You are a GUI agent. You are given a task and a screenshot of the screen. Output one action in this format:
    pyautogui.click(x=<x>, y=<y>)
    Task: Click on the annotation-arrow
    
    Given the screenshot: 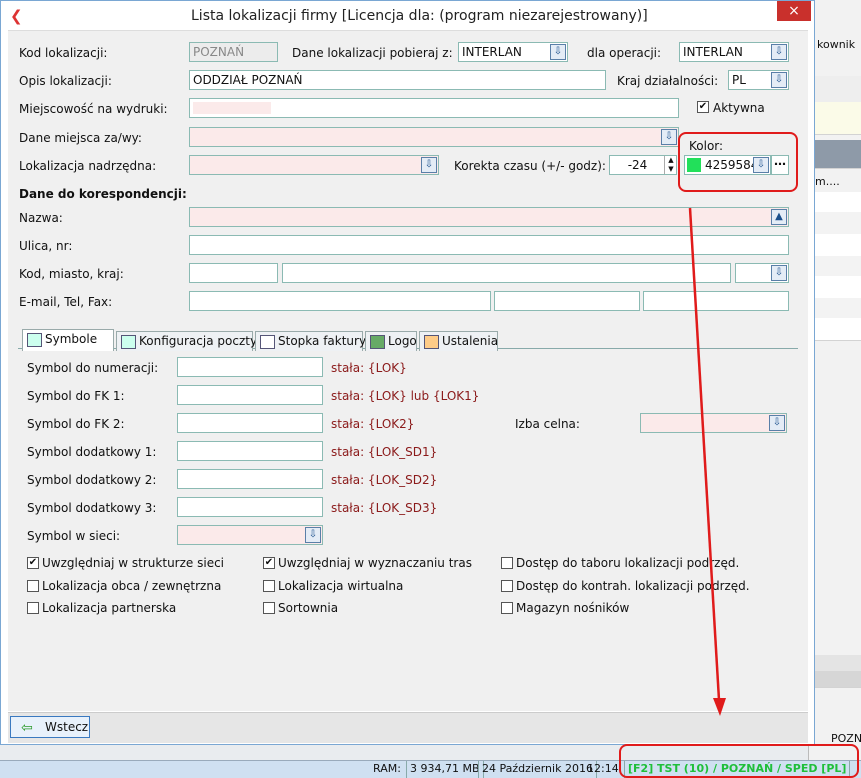 What is the action you would take?
    pyautogui.click(x=707, y=461)
    